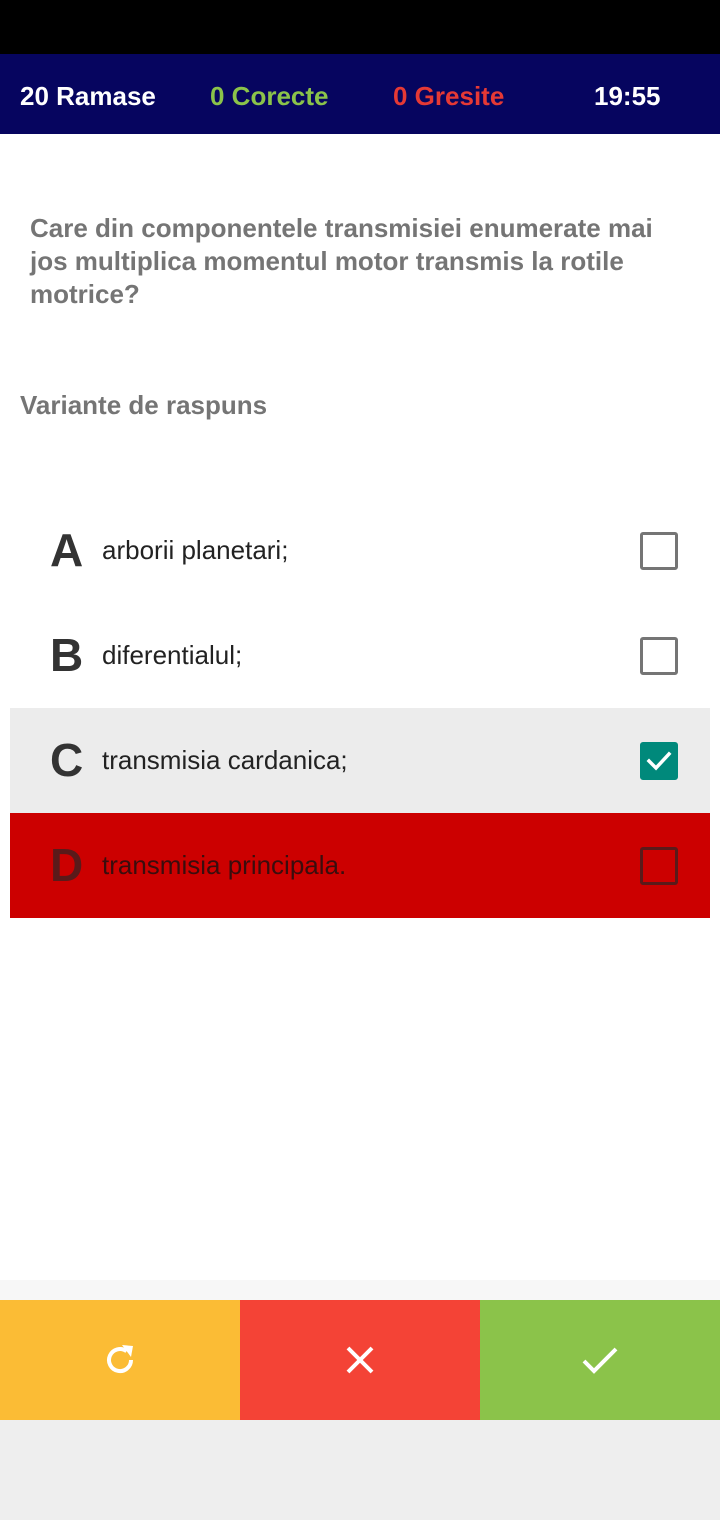 This screenshot has width=720, height=1520. I want to click on option-text: diferentialul;, so click(172, 655).